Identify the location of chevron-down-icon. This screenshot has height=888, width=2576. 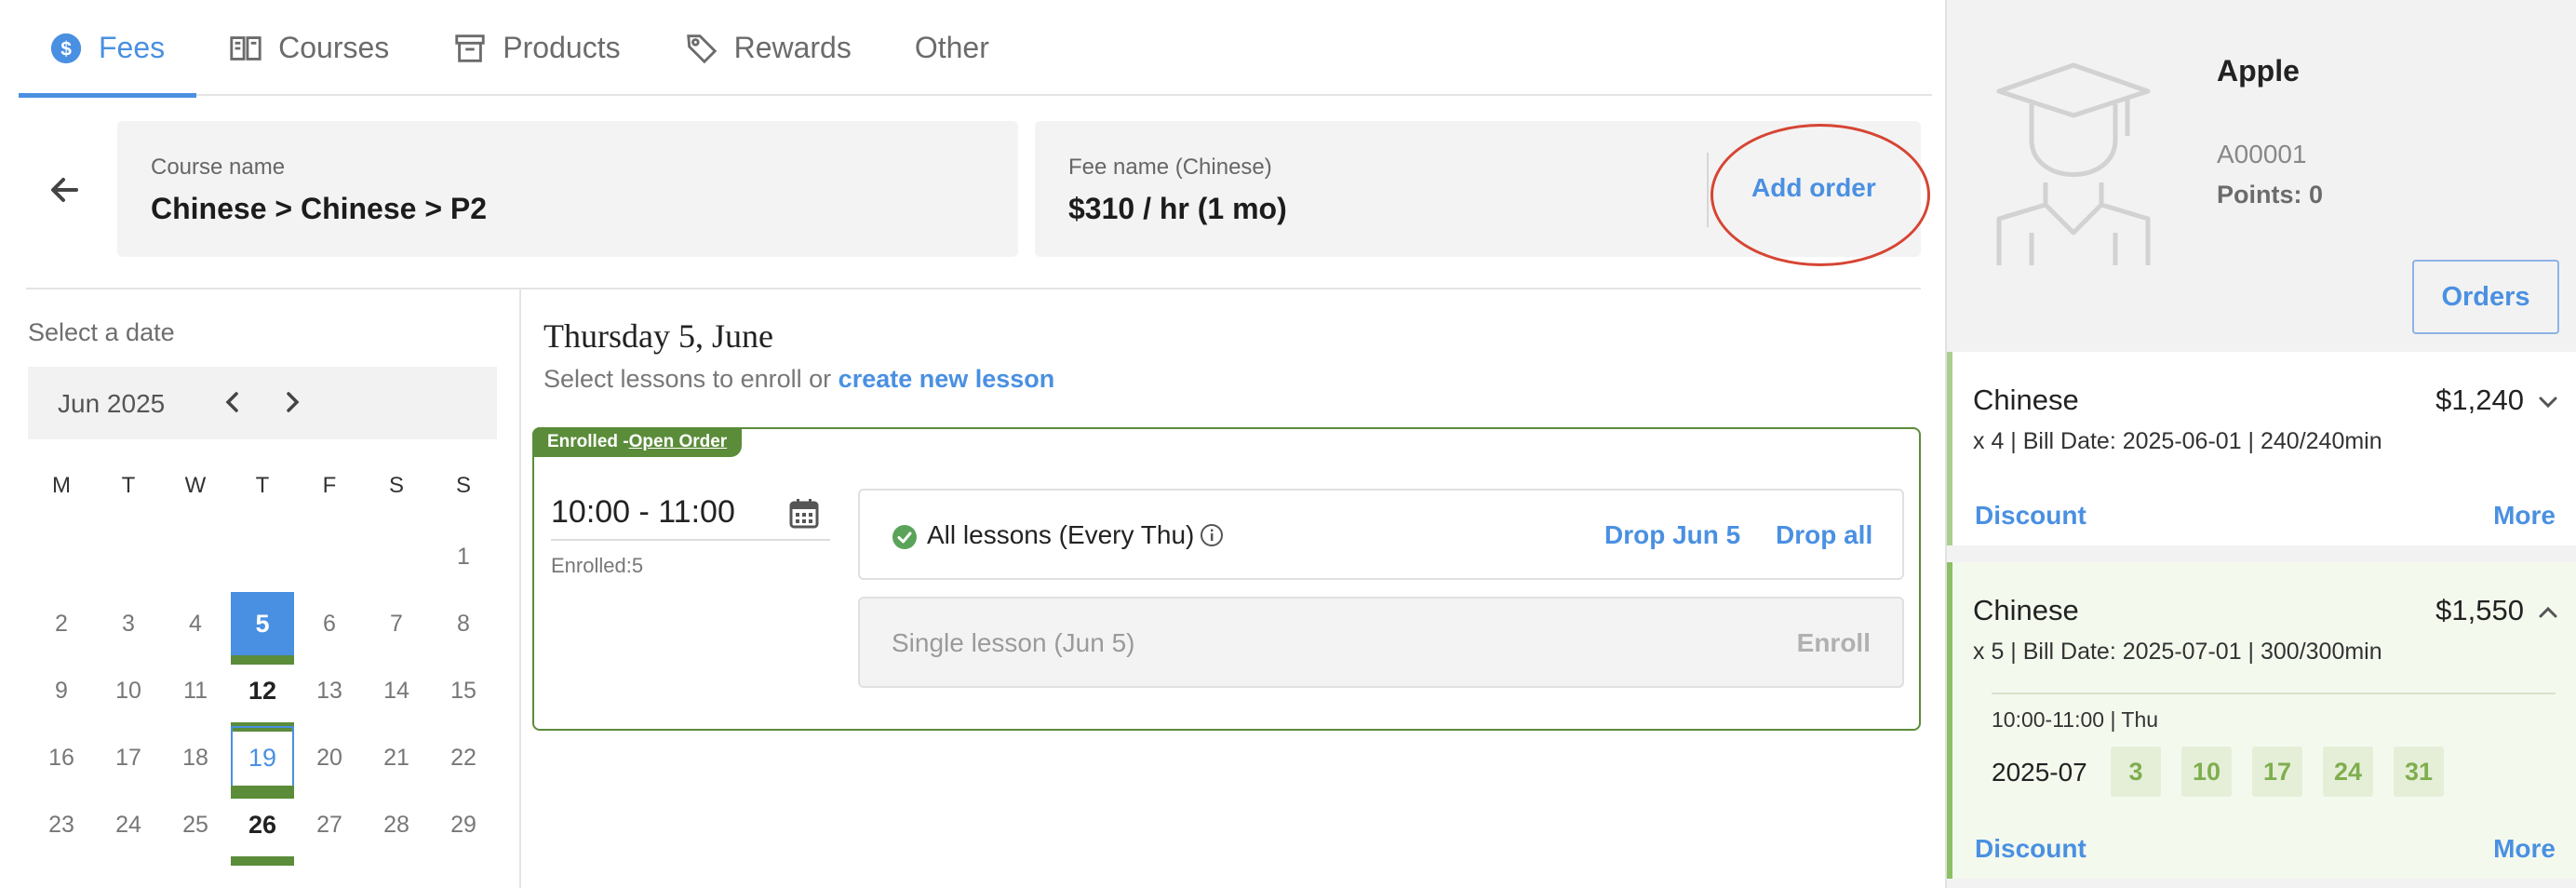
(2548, 402).